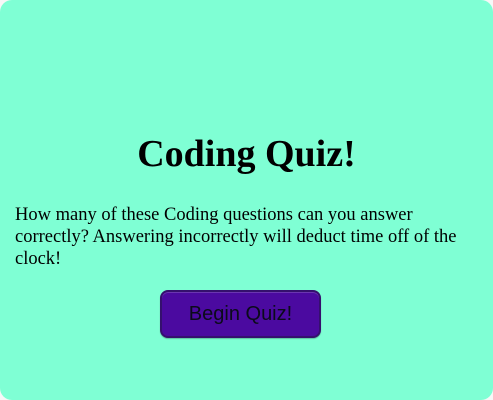  Describe the element at coordinates (246, 154) in the screenshot. I see `quiz-title: Coding Quiz!` at that location.